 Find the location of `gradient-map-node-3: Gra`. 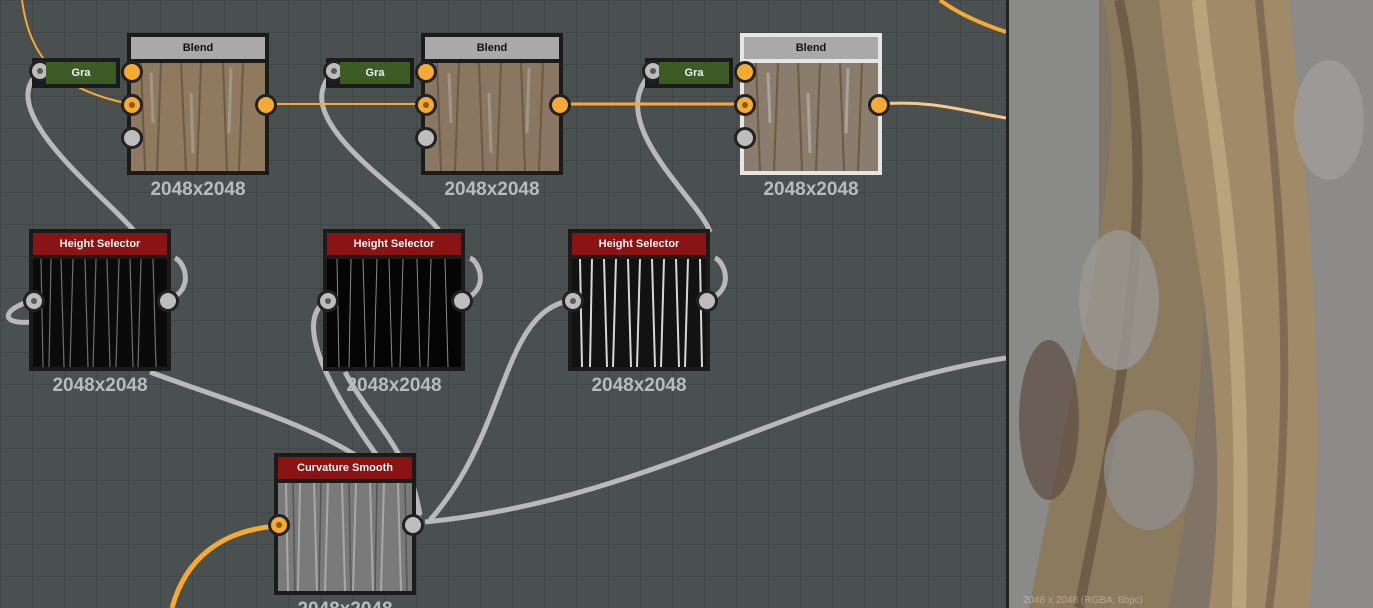

gradient-map-node-3: Gra is located at coordinates (687, 73).